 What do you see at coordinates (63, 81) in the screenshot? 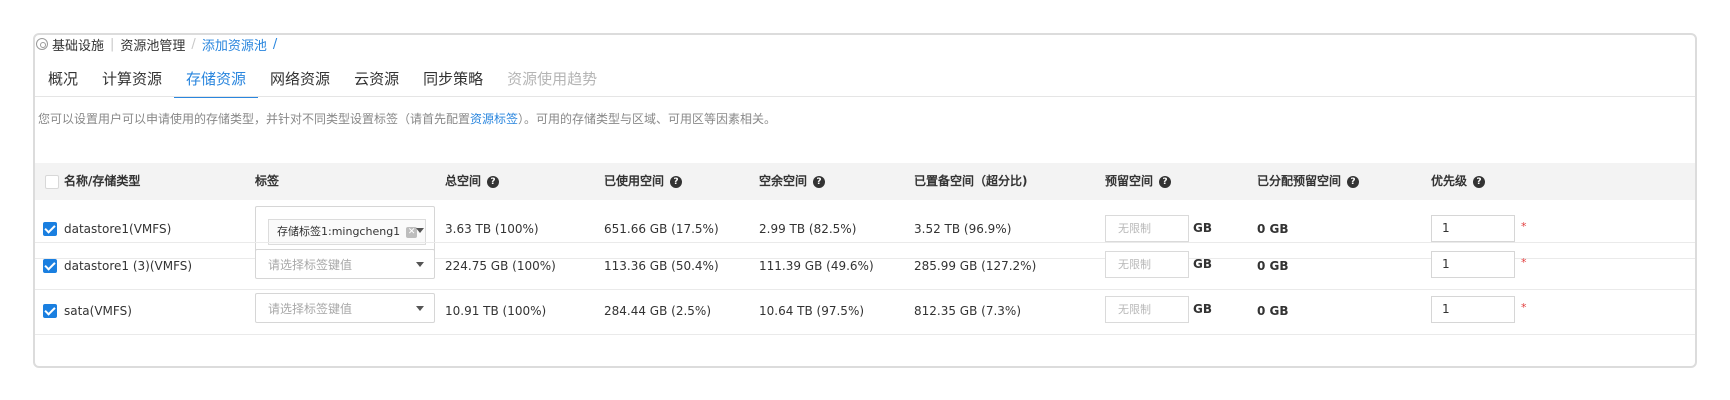
I see `tab-overview: 概况` at bounding box center [63, 81].